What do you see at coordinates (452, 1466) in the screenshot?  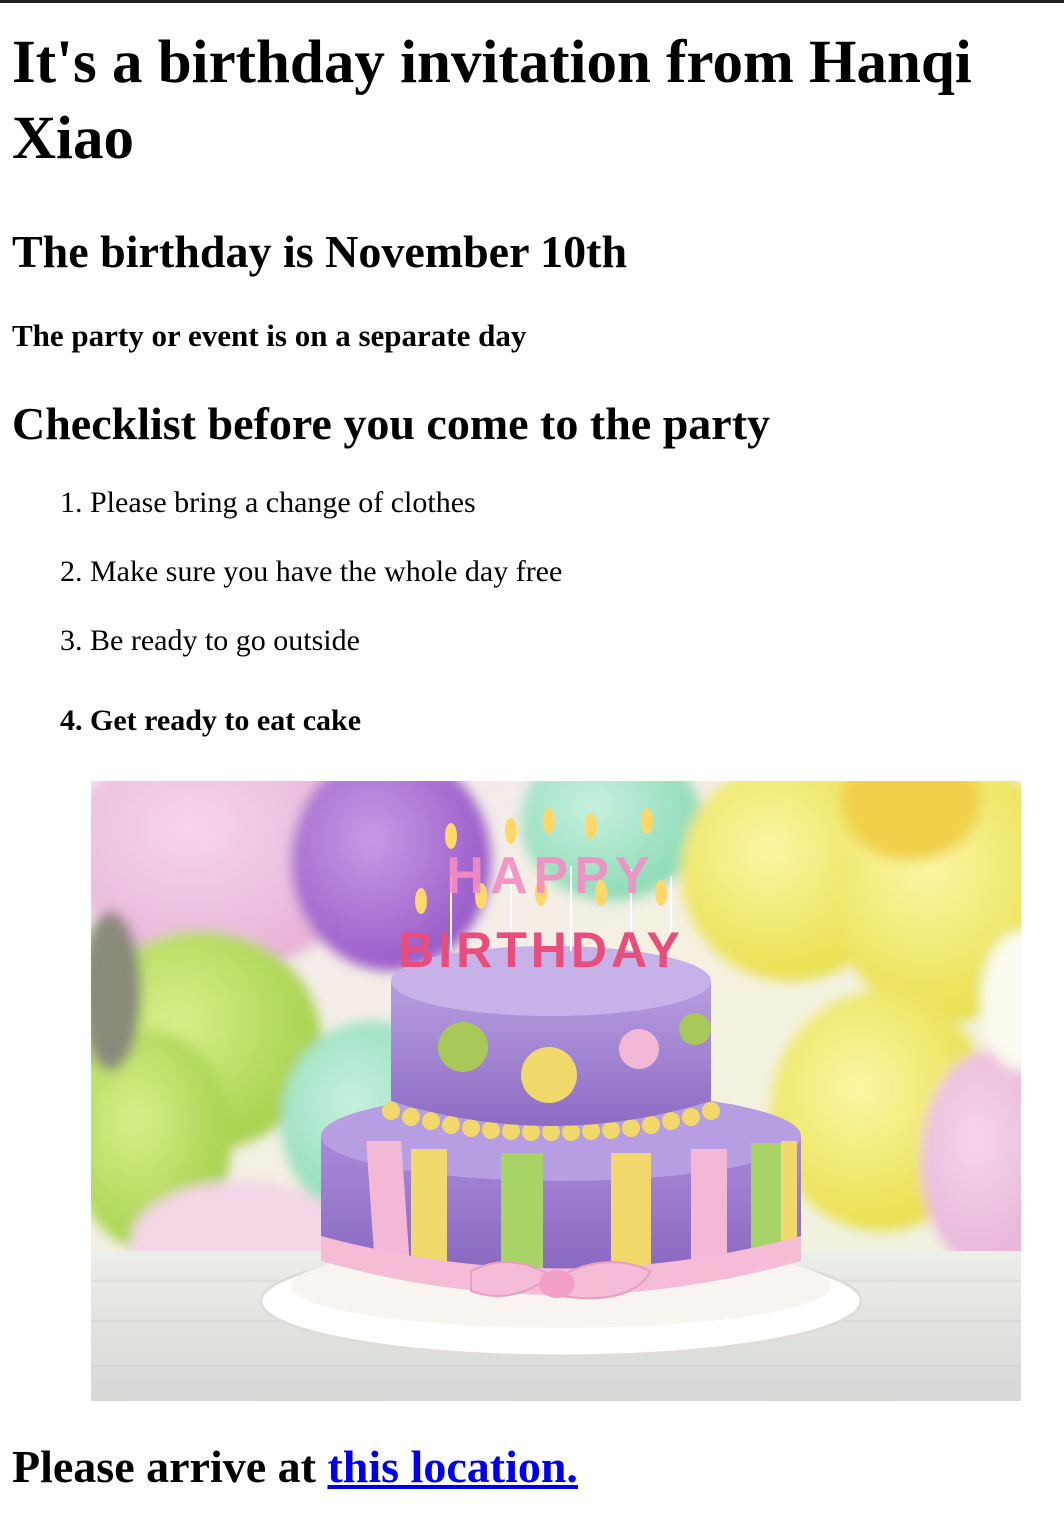 I see `location-link: this location.` at bounding box center [452, 1466].